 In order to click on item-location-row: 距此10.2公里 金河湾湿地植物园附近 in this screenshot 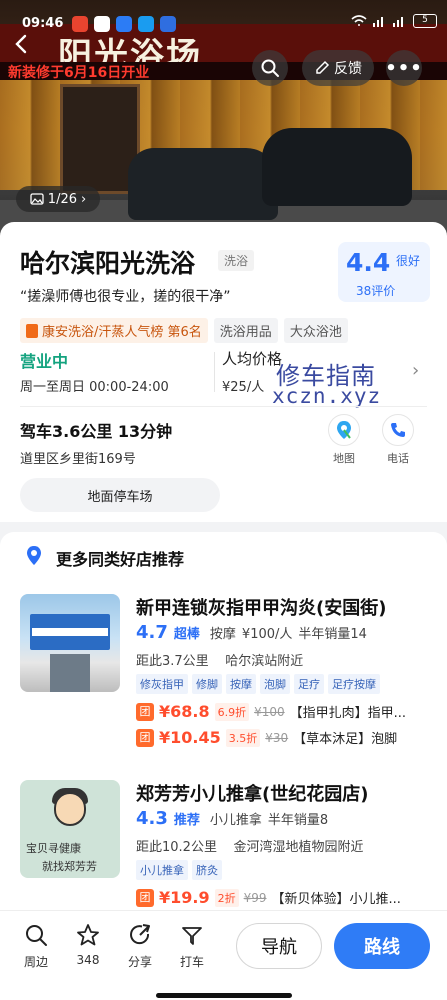, I will do `click(250, 845)`.